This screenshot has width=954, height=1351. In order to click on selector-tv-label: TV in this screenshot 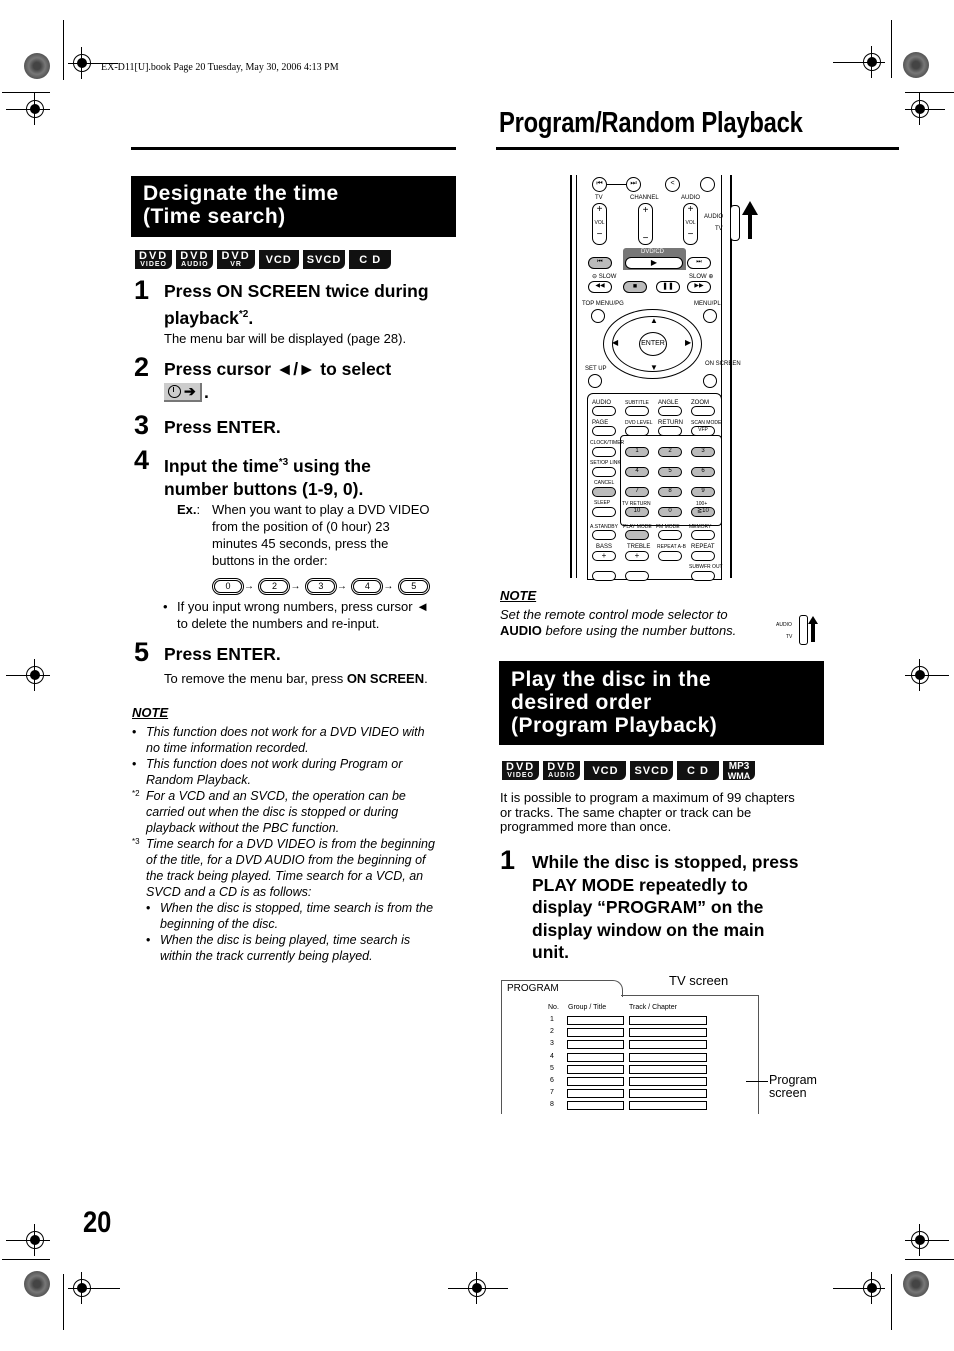, I will do `click(719, 229)`.